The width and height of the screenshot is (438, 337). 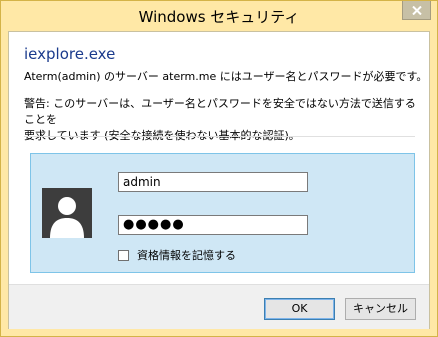 What do you see at coordinates (186, 255) in the screenshot?
I see `remember-label: 資格情報を記憶する` at bounding box center [186, 255].